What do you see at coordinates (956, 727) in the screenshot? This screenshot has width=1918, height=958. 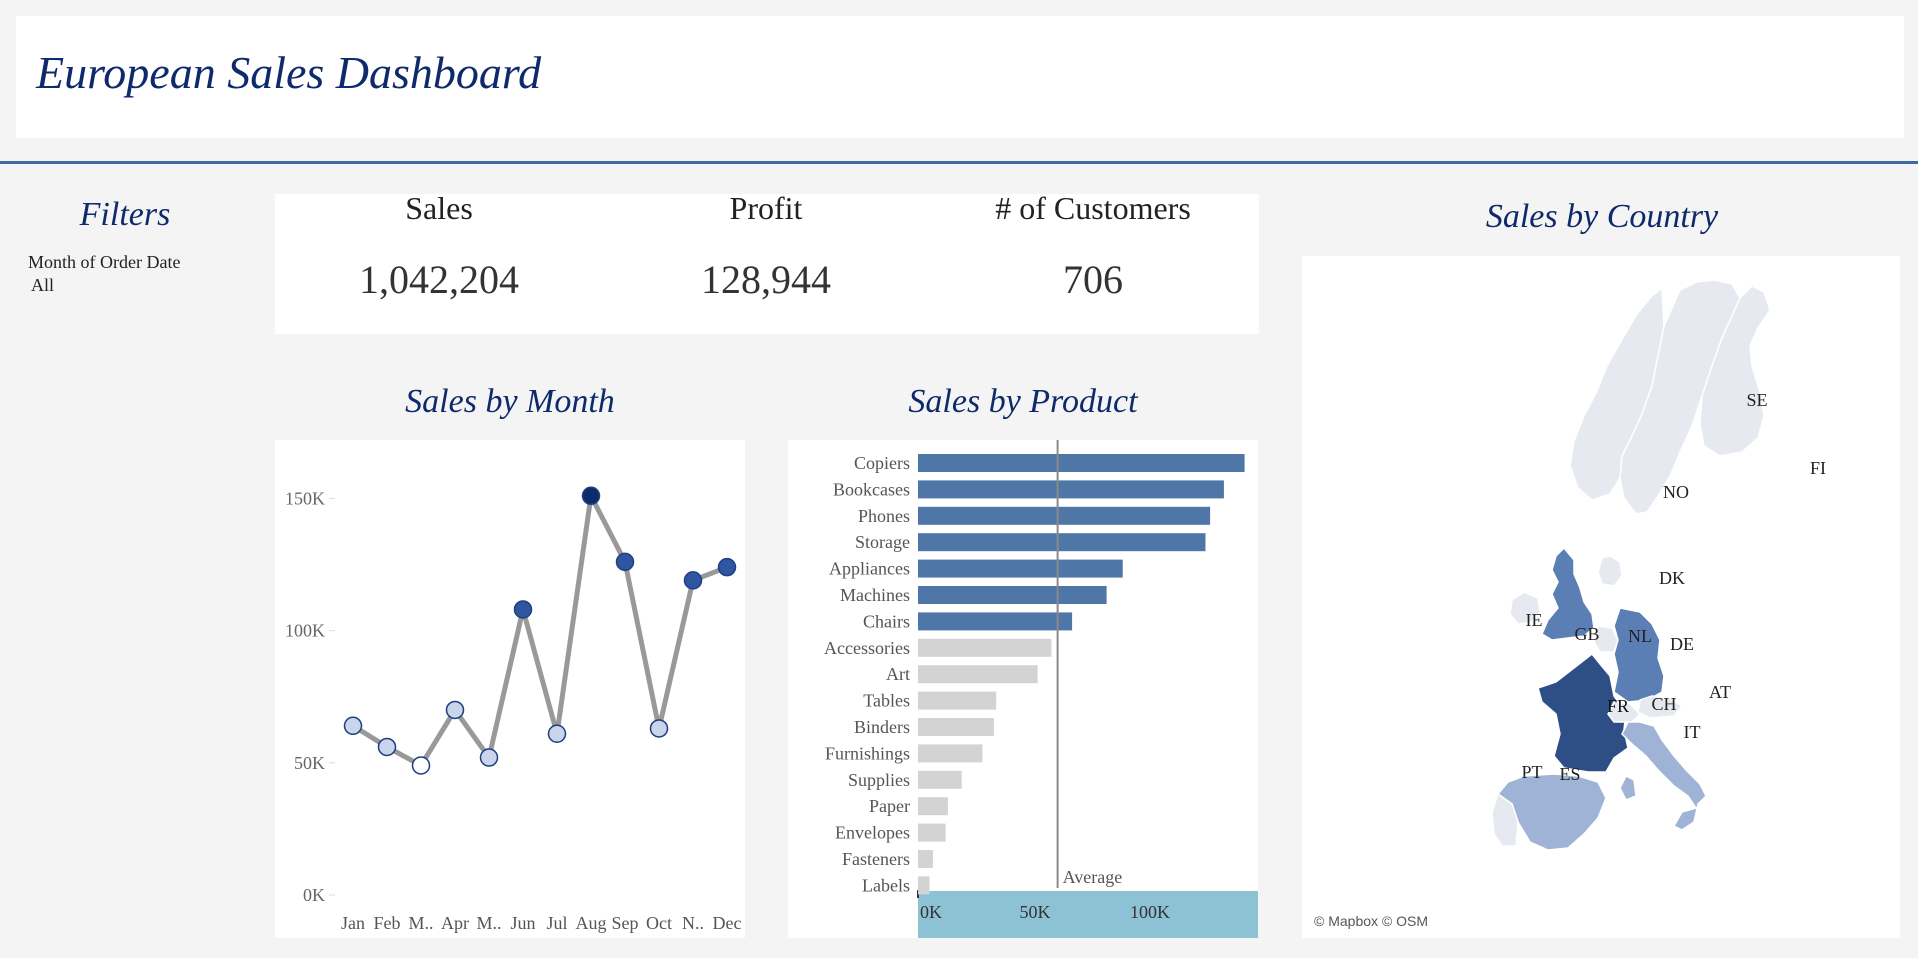 I see `product-bar-binders` at bounding box center [956, 727].